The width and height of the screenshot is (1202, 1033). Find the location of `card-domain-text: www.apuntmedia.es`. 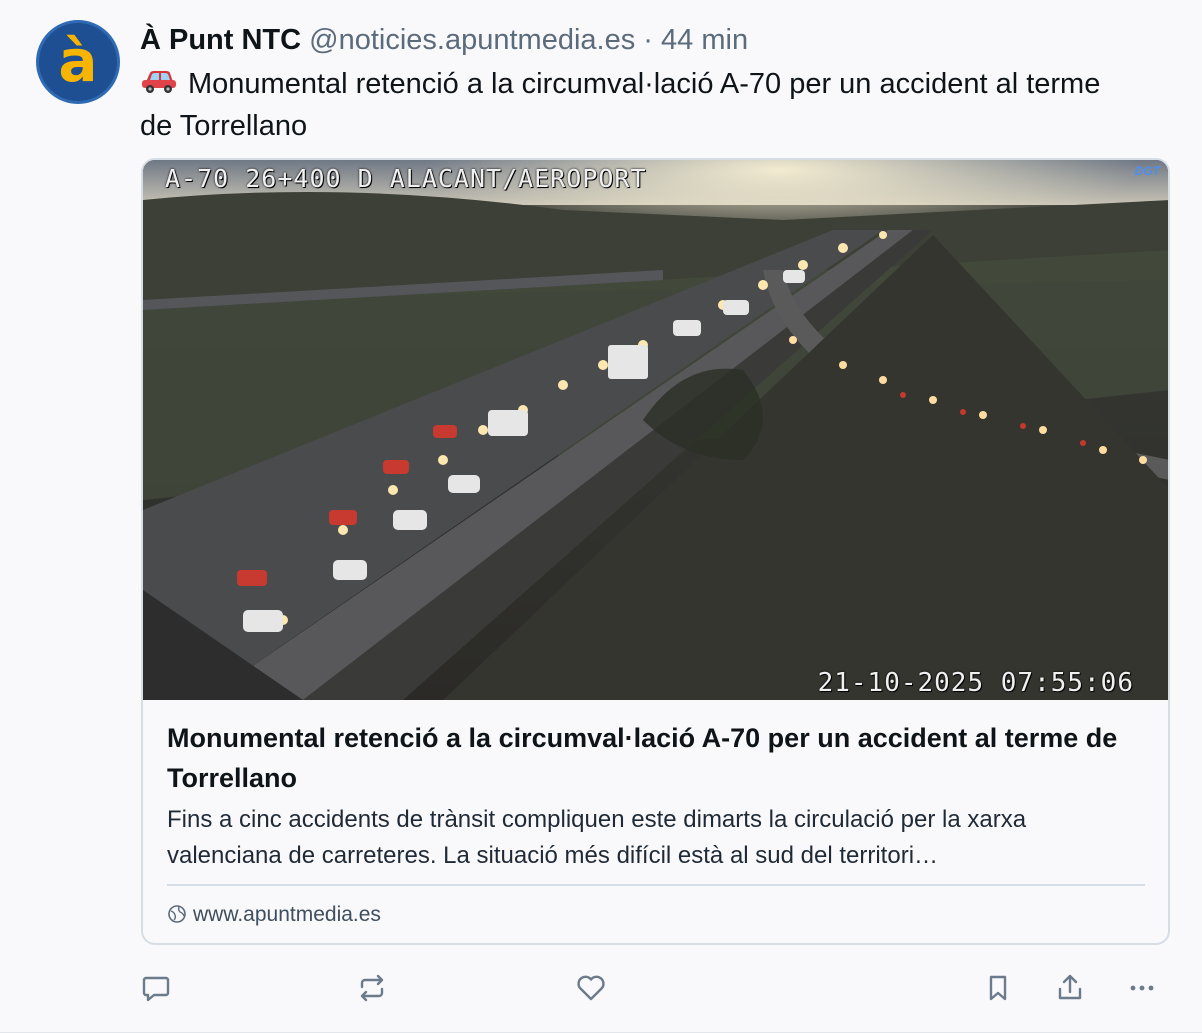

card-domain-text: www.apuntmedia.es is located at coordinates (287, 914).